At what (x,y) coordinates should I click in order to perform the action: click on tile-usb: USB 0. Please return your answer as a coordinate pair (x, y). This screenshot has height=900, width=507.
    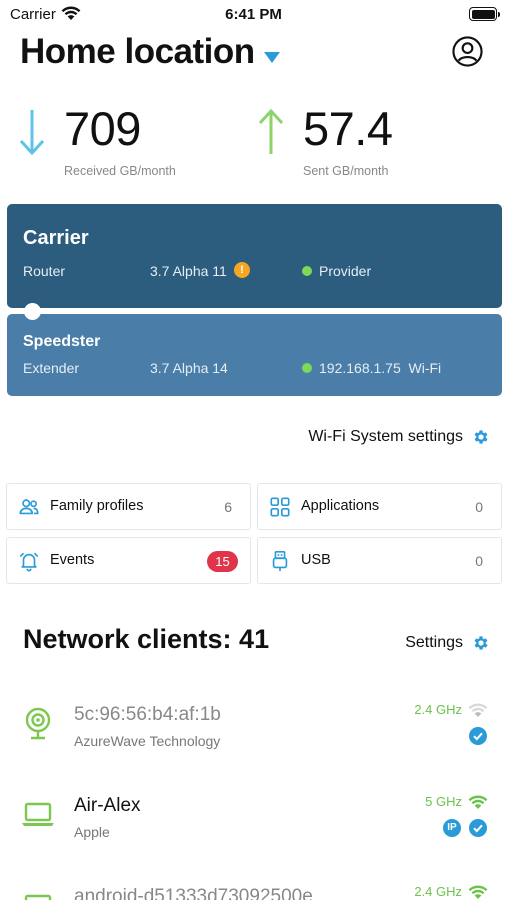
    Looking at the image, I should click on (379, 560).